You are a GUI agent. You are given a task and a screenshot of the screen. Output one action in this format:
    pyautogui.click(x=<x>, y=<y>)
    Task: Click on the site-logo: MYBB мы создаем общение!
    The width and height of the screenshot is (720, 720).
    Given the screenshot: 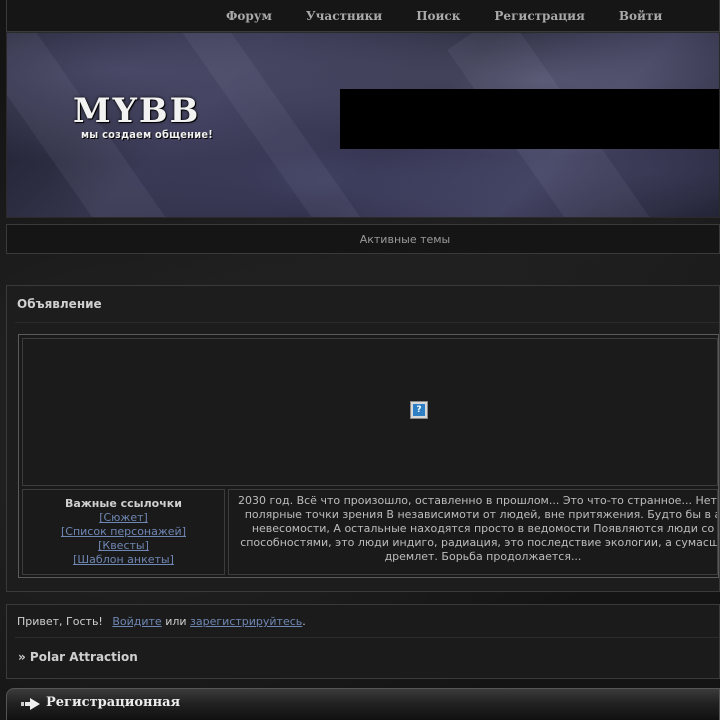 What is the action you would take?
    pyautogui.click(x=148, y=117)
    